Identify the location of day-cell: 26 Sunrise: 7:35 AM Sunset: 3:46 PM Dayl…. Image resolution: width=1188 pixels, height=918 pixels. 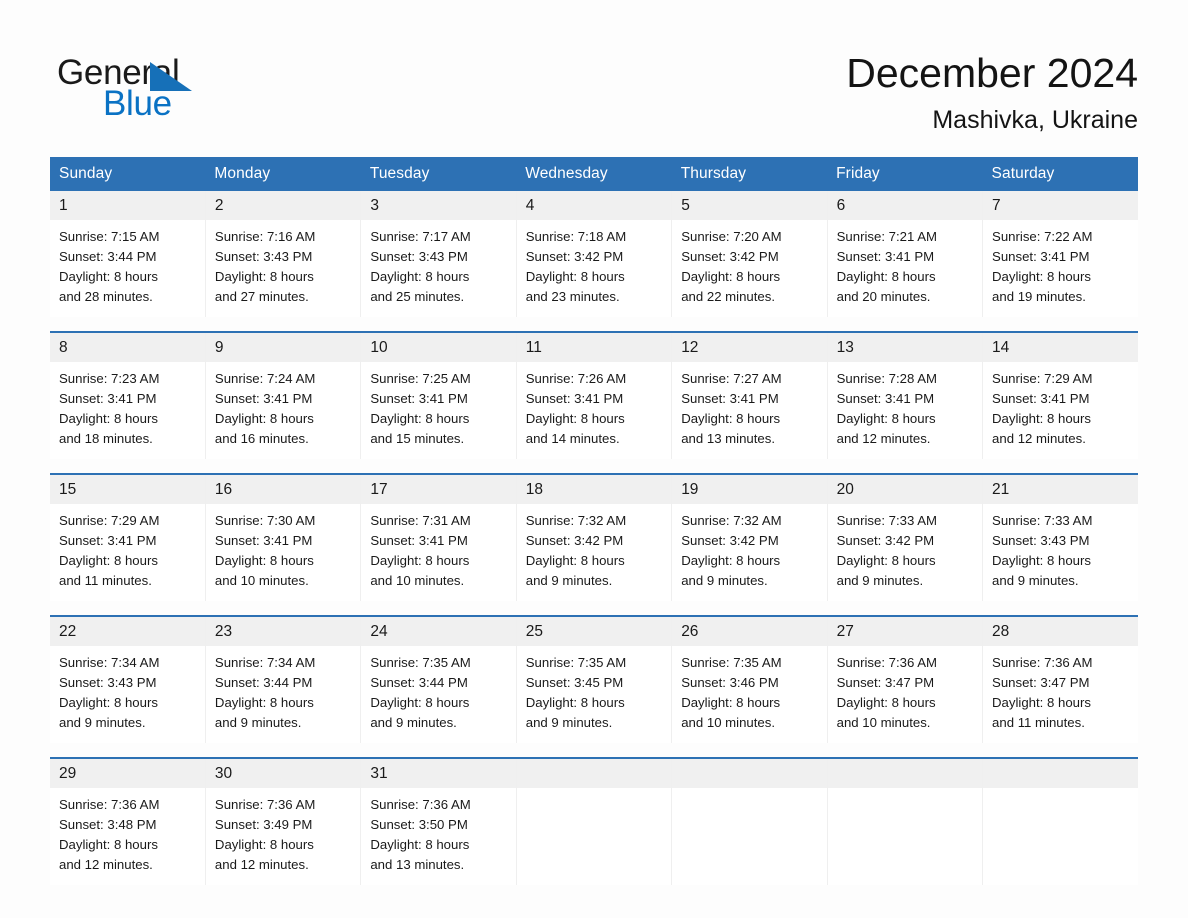
(749, 679).